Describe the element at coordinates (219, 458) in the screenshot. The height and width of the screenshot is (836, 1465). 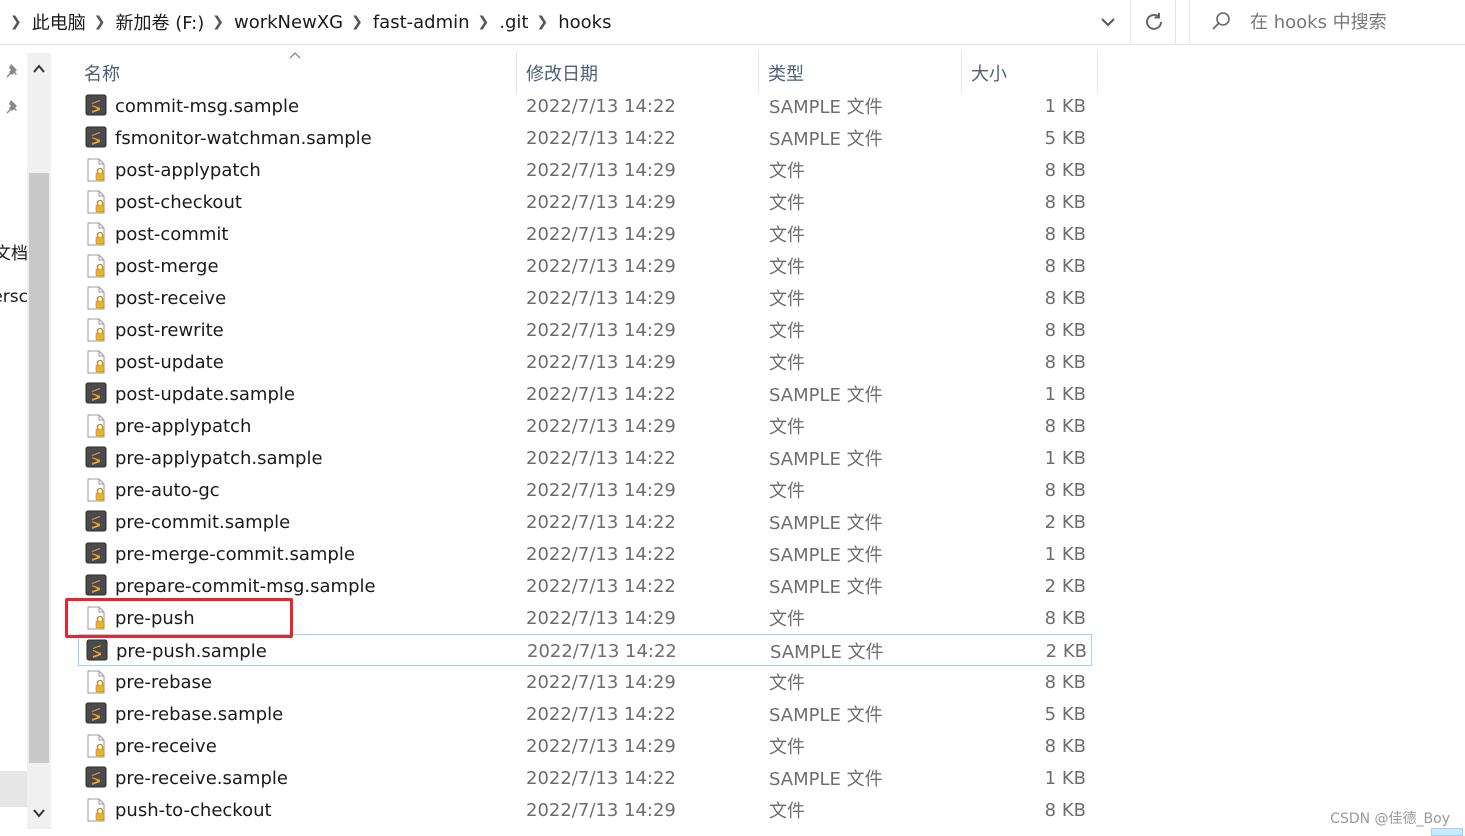
I see `file-name: pre-applypatch.sample` at that location.